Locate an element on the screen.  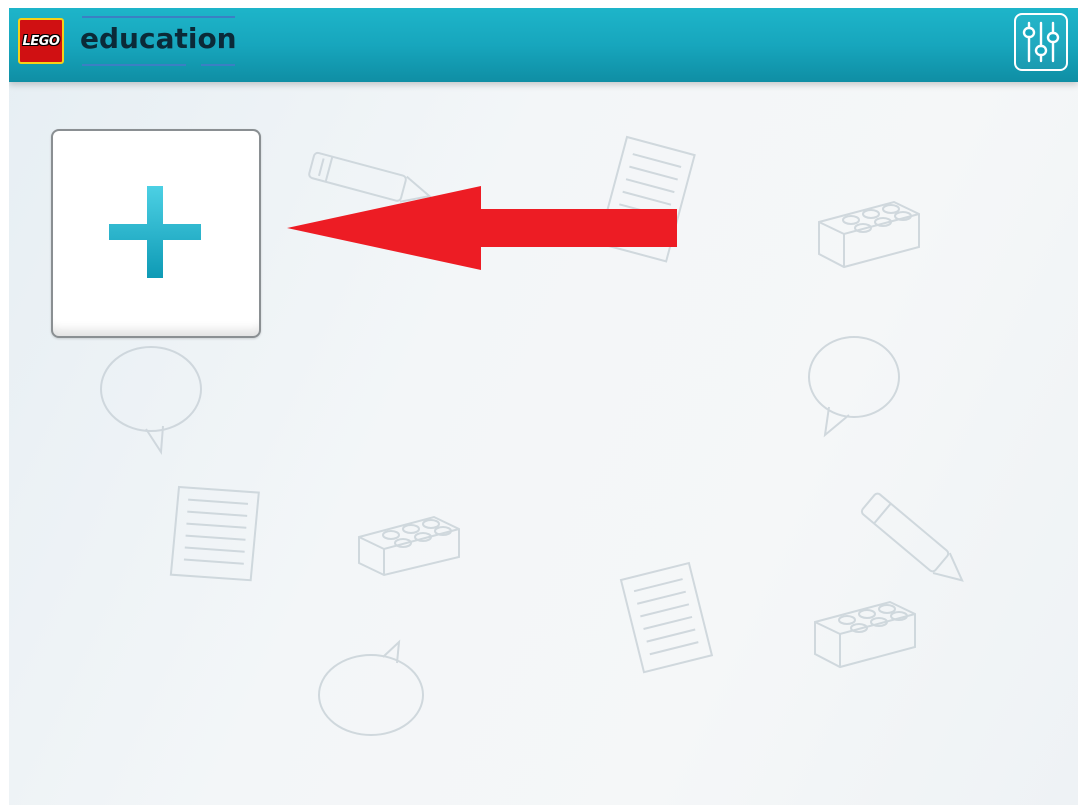
lego-logo-text: LEGO is located at coordinates (41, 41).